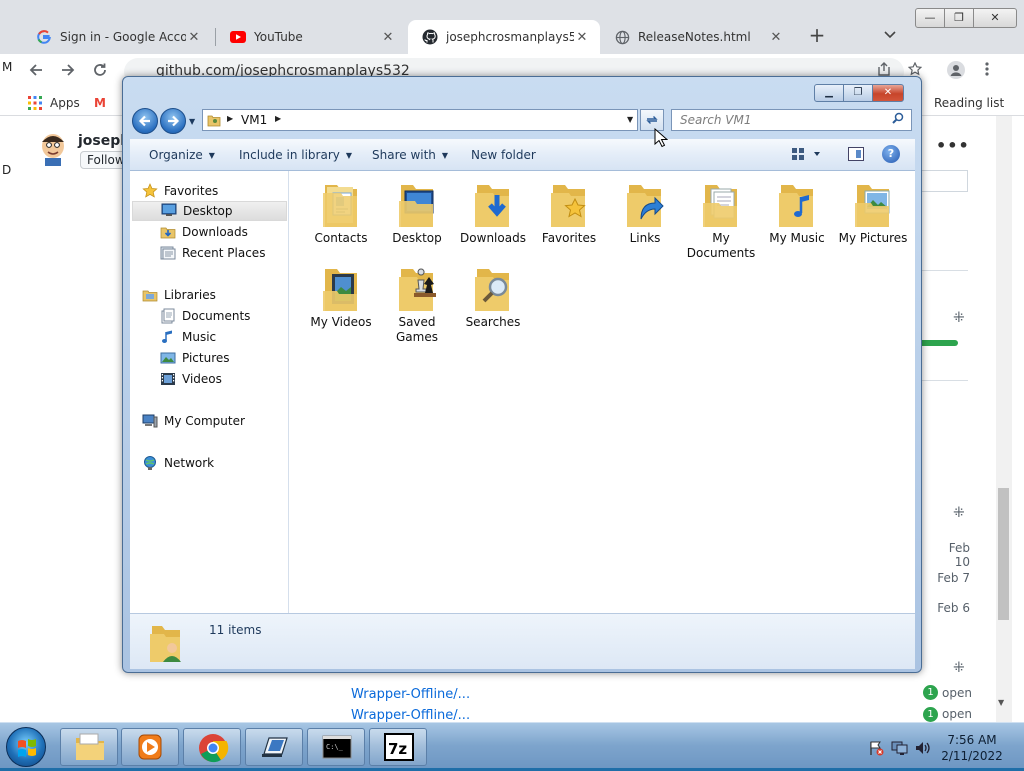 The width and height of the screenshot is (1024, 771). I want to click on new-tab-button: +, so click(817, 36).